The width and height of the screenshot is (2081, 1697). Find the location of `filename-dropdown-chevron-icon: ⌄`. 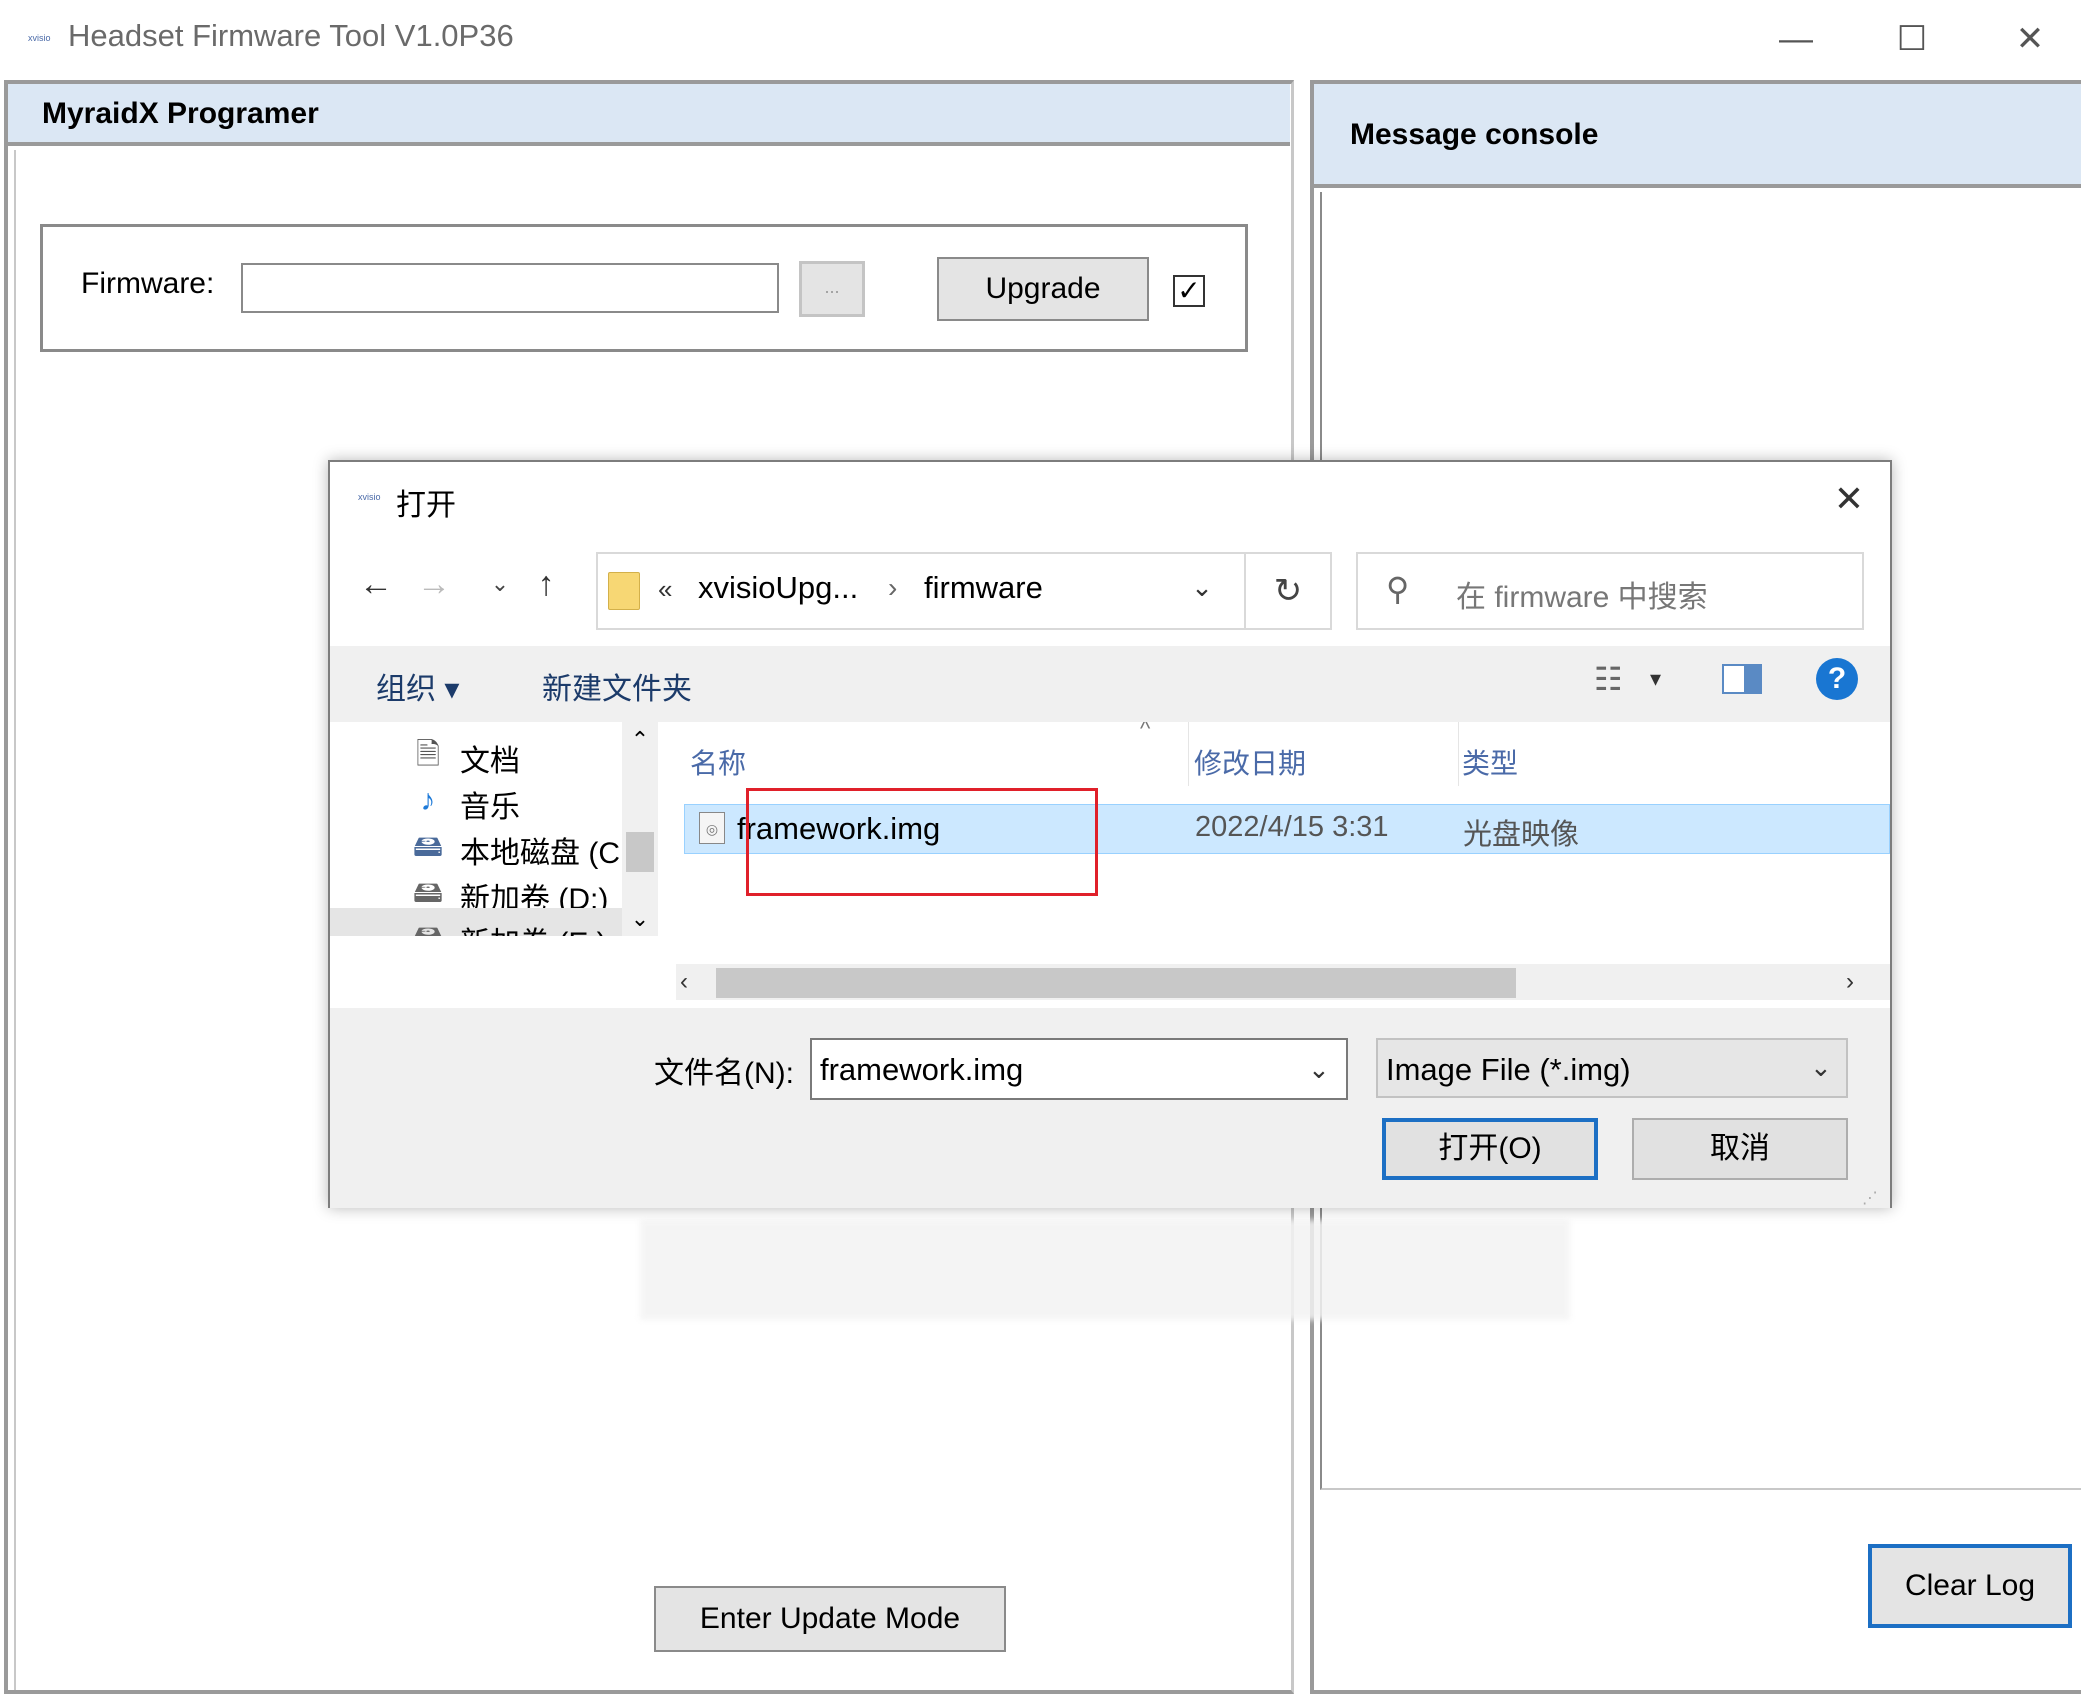

filename-dropdown-chevron-icon: ⌄ is located at coordinates (1319, 1069).